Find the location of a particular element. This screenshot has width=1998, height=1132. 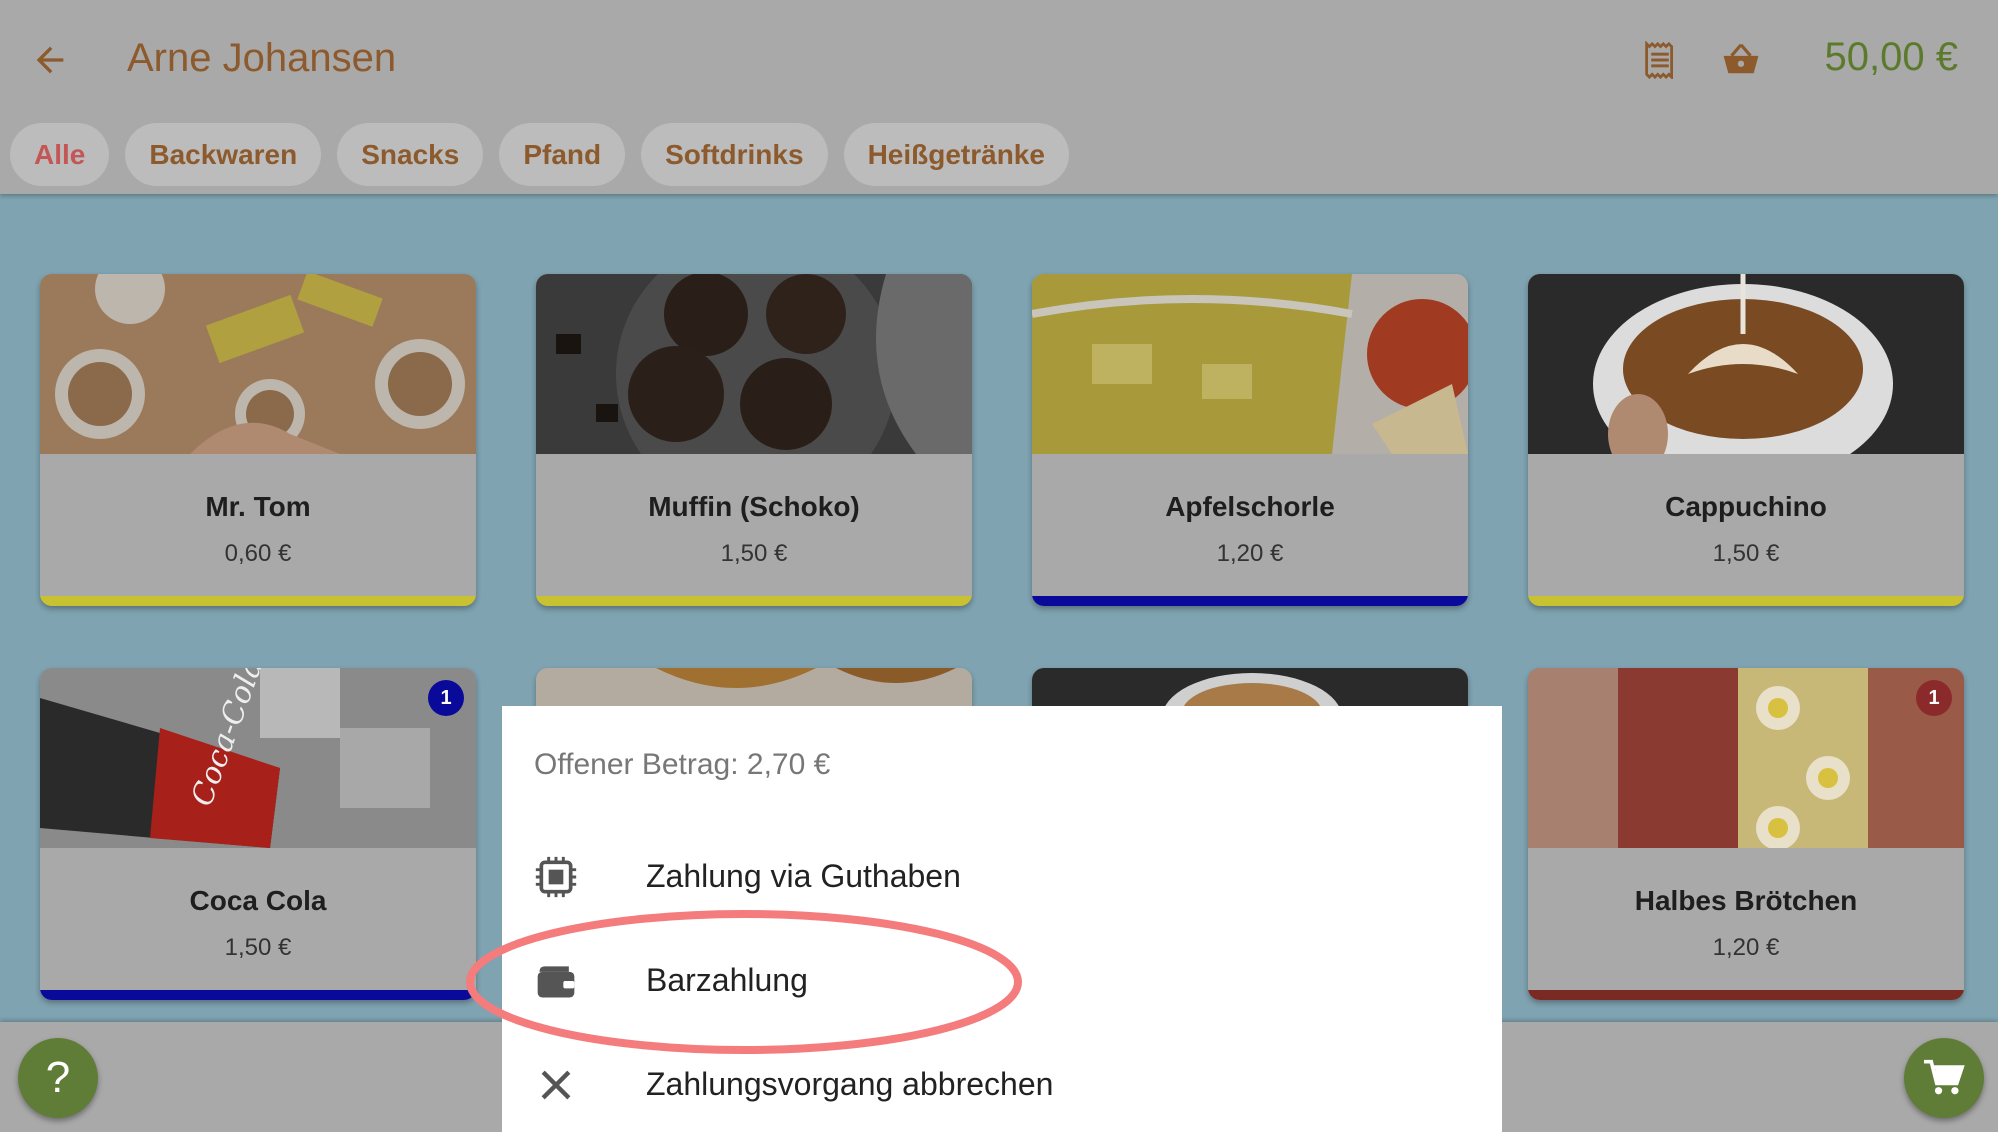

tab-pfand: Pfand is located at coordinates (562, 154).